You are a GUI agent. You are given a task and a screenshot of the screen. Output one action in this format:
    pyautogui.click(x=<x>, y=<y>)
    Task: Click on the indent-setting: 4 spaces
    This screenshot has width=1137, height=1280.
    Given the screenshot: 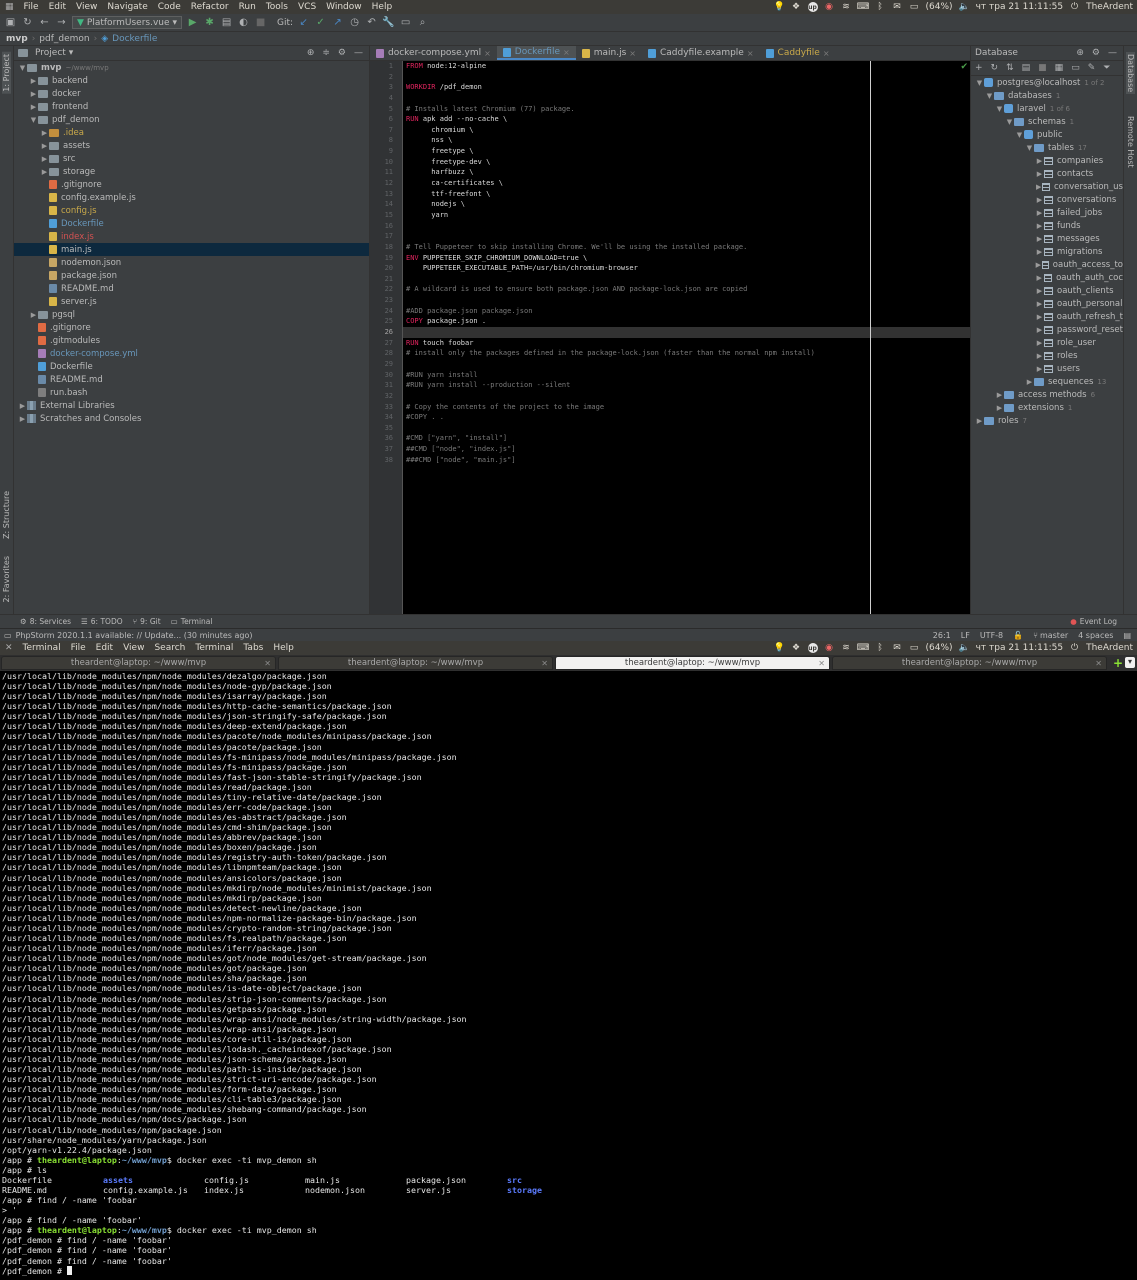 What is the action you would take?
    pyautogui.click(x=1095, y=635)
    